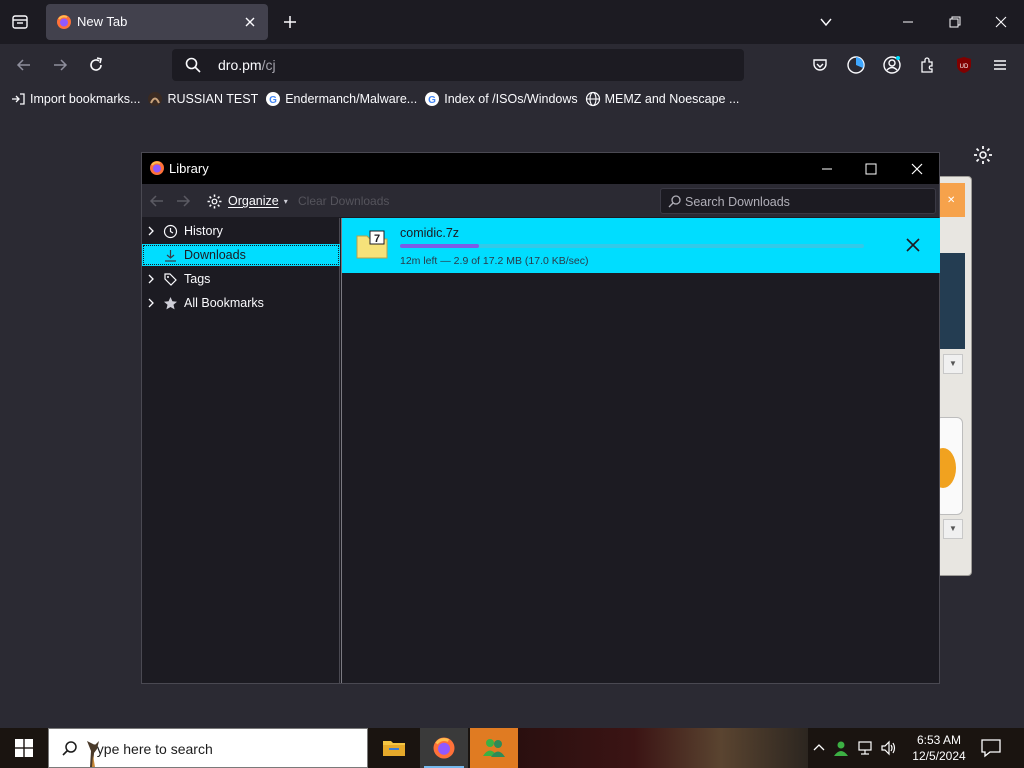 The image size is (1024, 768). I want to click on pocket-button, so click(820, 65).